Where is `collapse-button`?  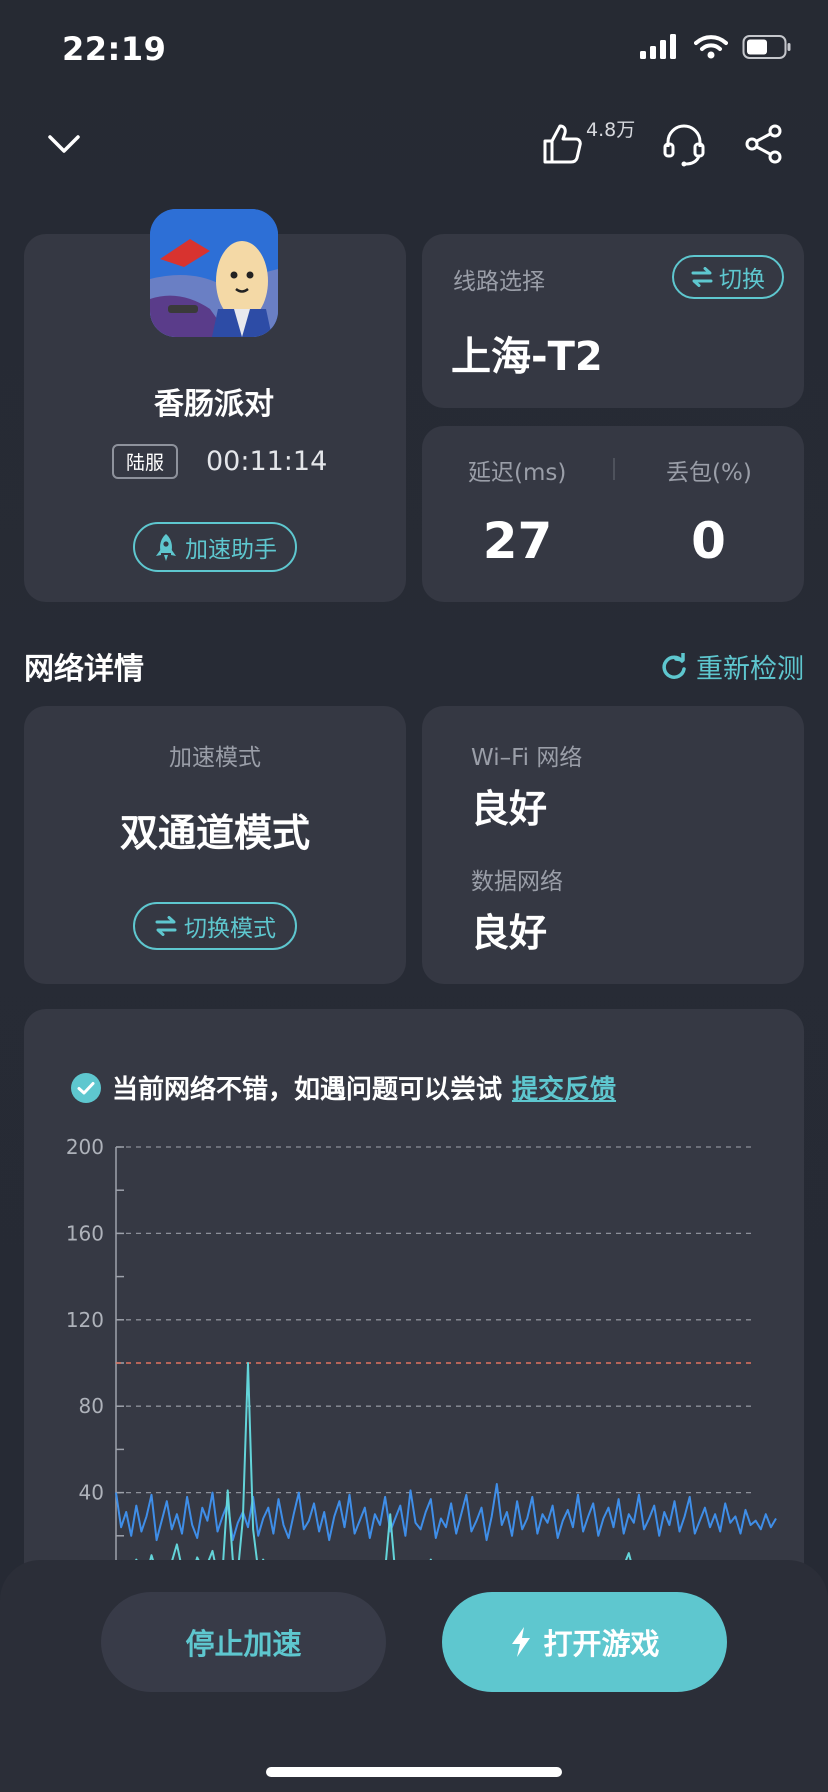 collapse-button is located at coordinates (64, 144).